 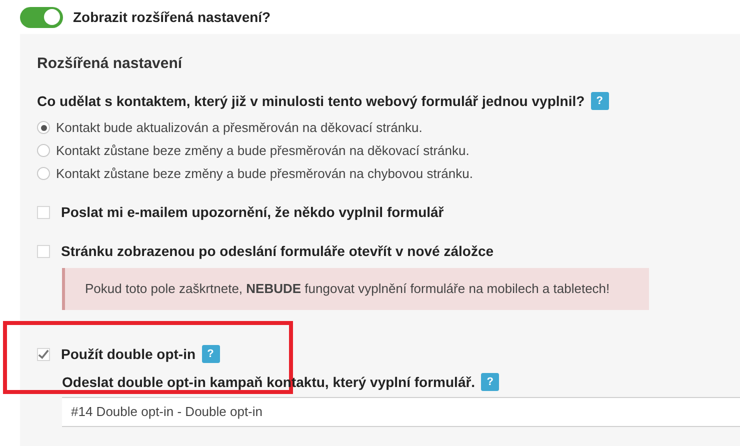 I want to click on radio-label: Kontakt zůstane beze změny a bude přesměrován na děkovací stránku., so click(x=263, y=151).